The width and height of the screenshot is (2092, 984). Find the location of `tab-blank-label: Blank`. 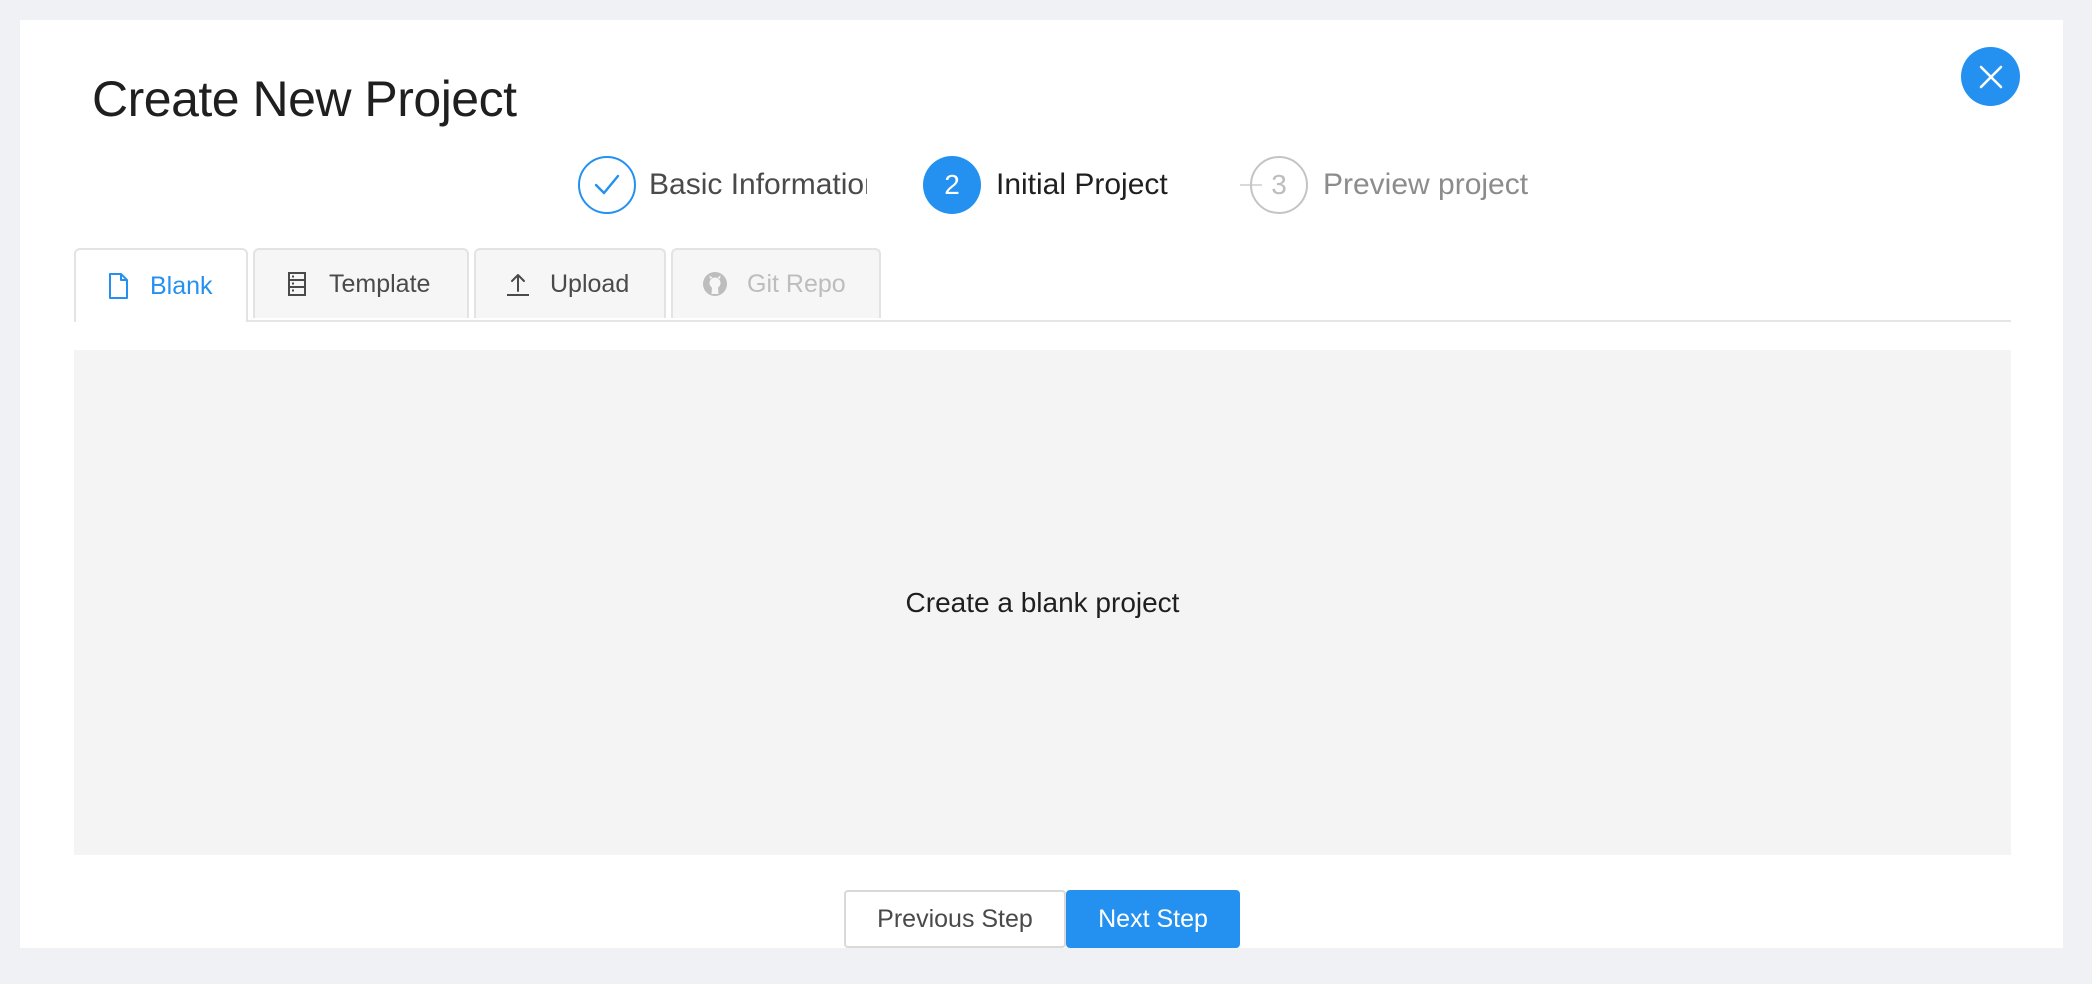

tab-blank-label: Blank is located at coordinates (181, 285).